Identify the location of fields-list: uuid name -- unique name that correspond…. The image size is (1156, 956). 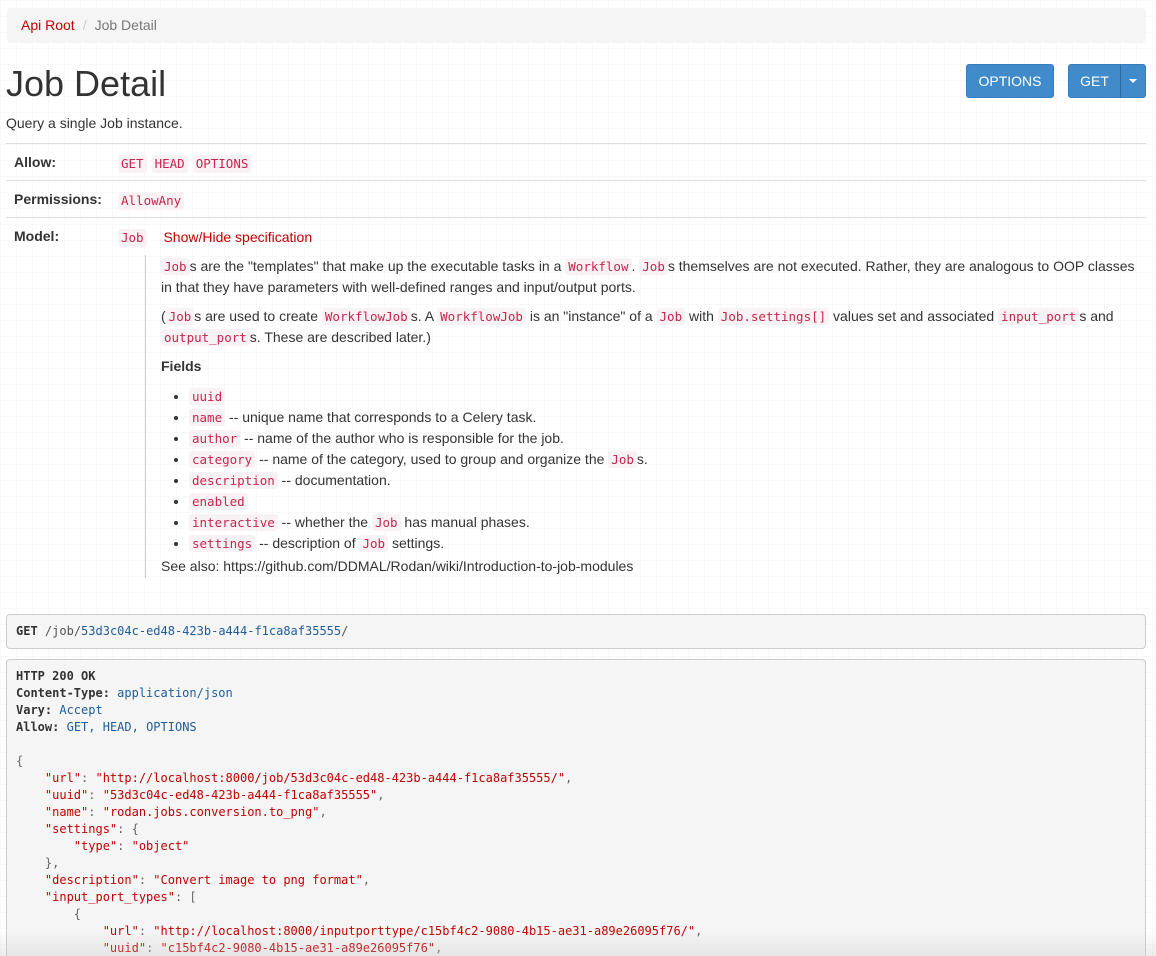
(404, 470).